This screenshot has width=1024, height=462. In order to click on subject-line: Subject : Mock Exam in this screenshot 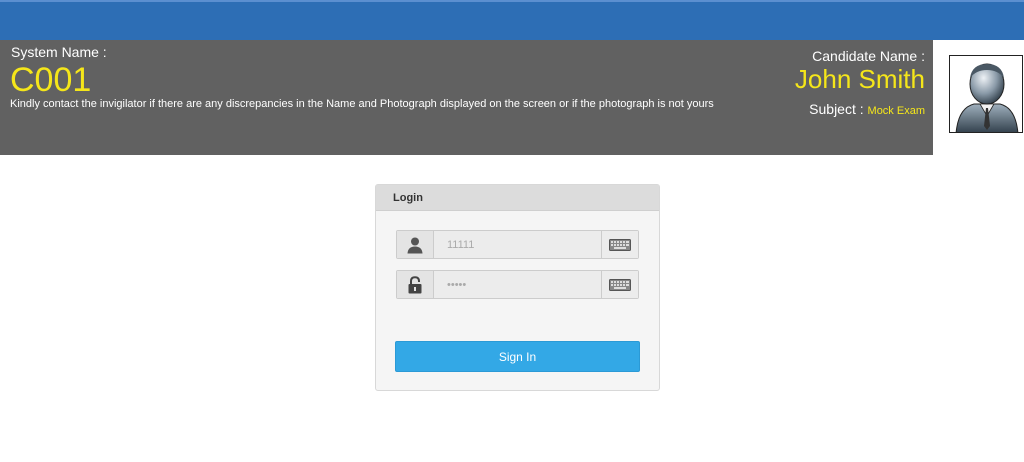, I will do `click(867, 109)`.